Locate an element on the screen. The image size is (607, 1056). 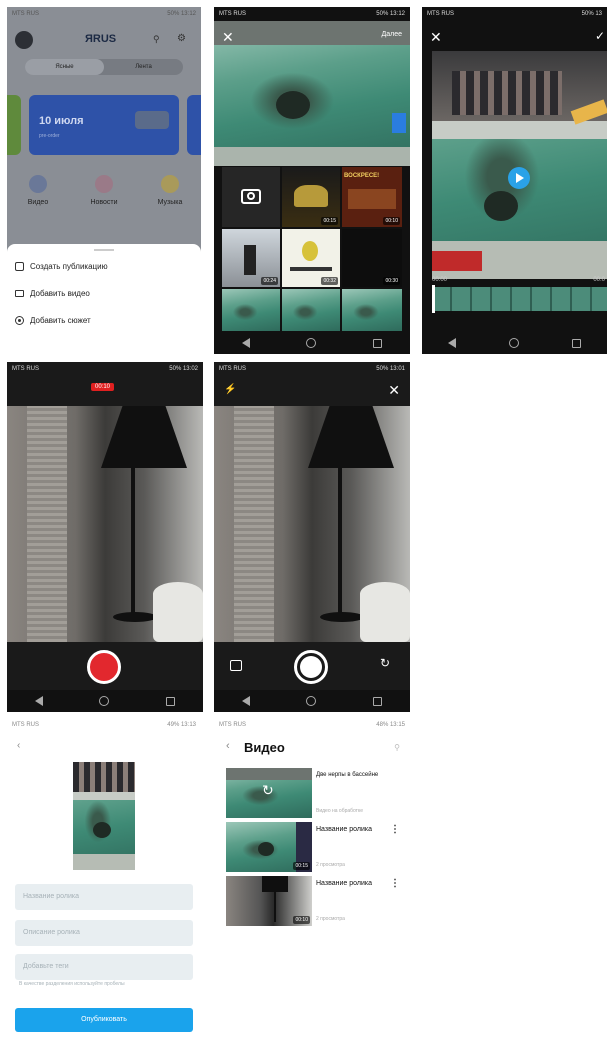
screen-trim: MTS RUS 50% 13 ✕ ✓ 00:00 00:0 is located at coordinates (514, 180).